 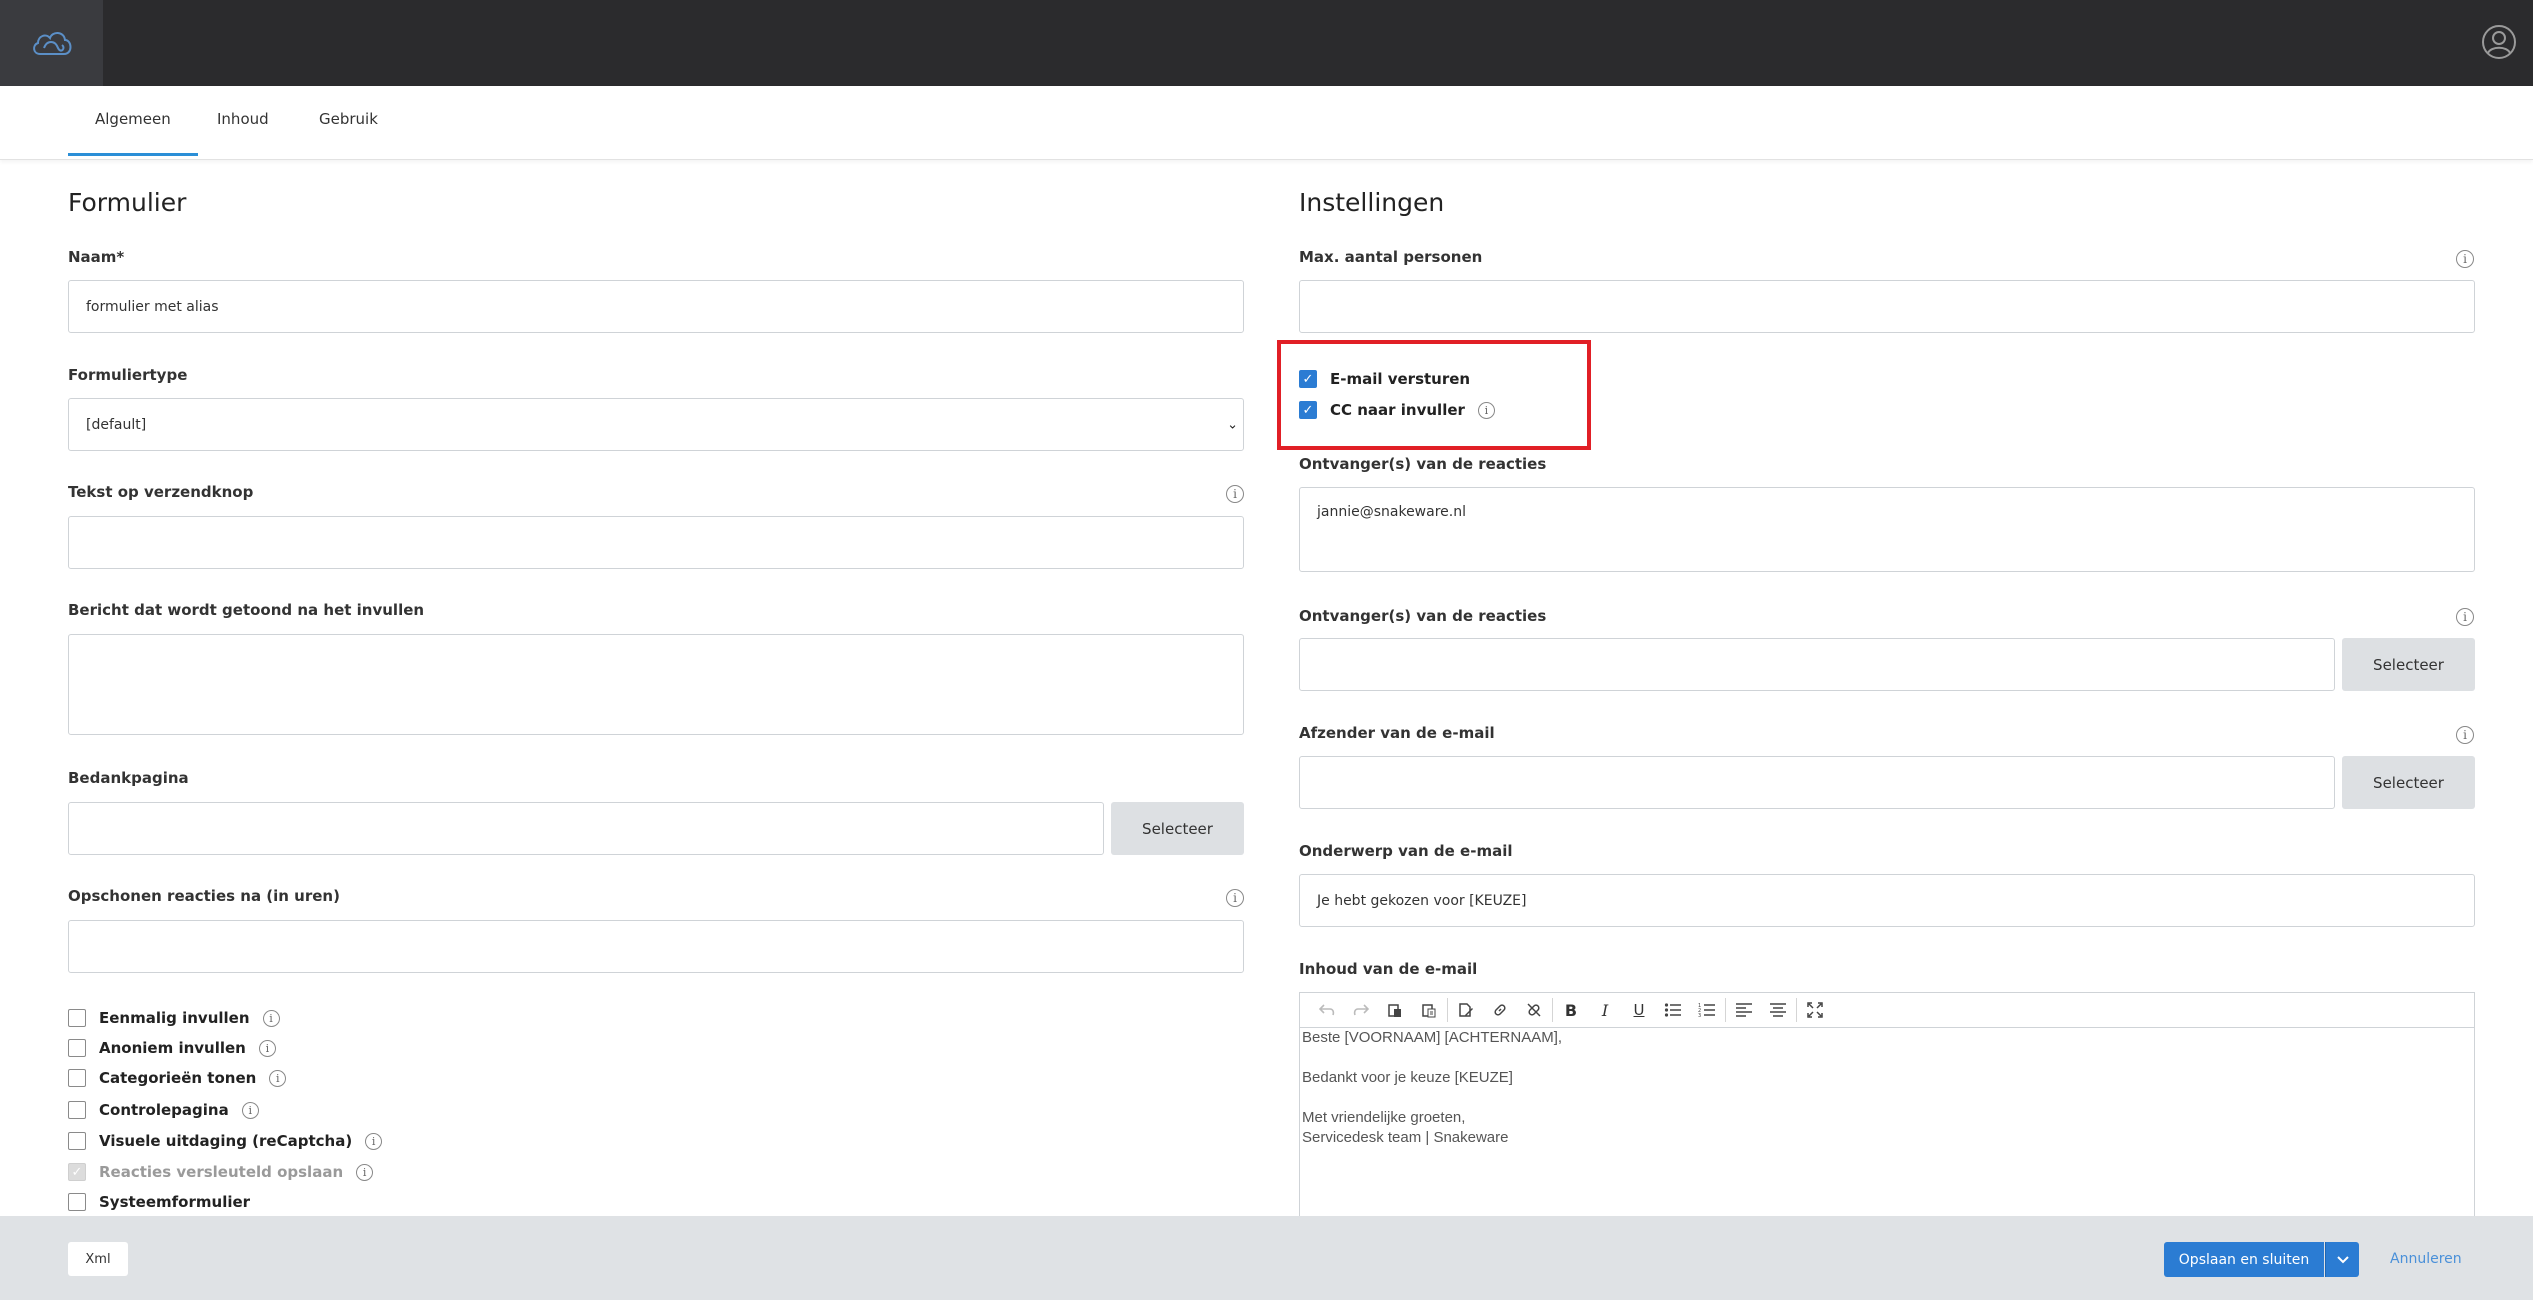 I want to click on checkbox-label: Reacties versleuteld opslaan, so click(x=221, y=1172).